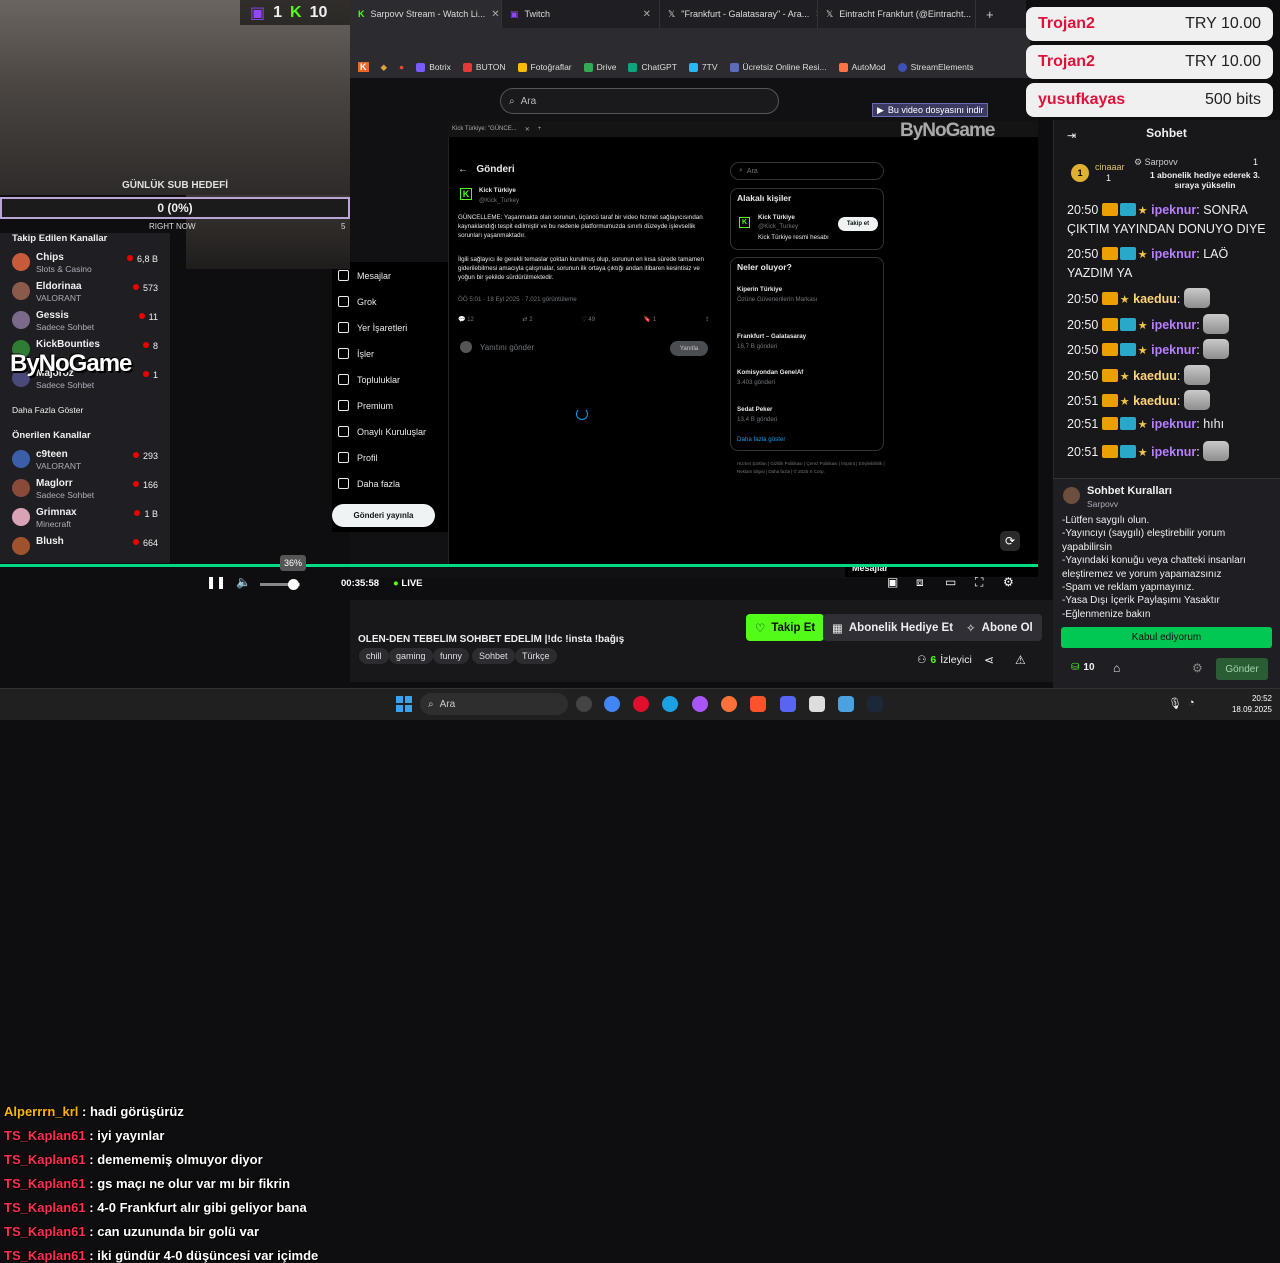 This screenshot has height=1263, width=1280. I want to click on steam-icon, so click(875, 704).